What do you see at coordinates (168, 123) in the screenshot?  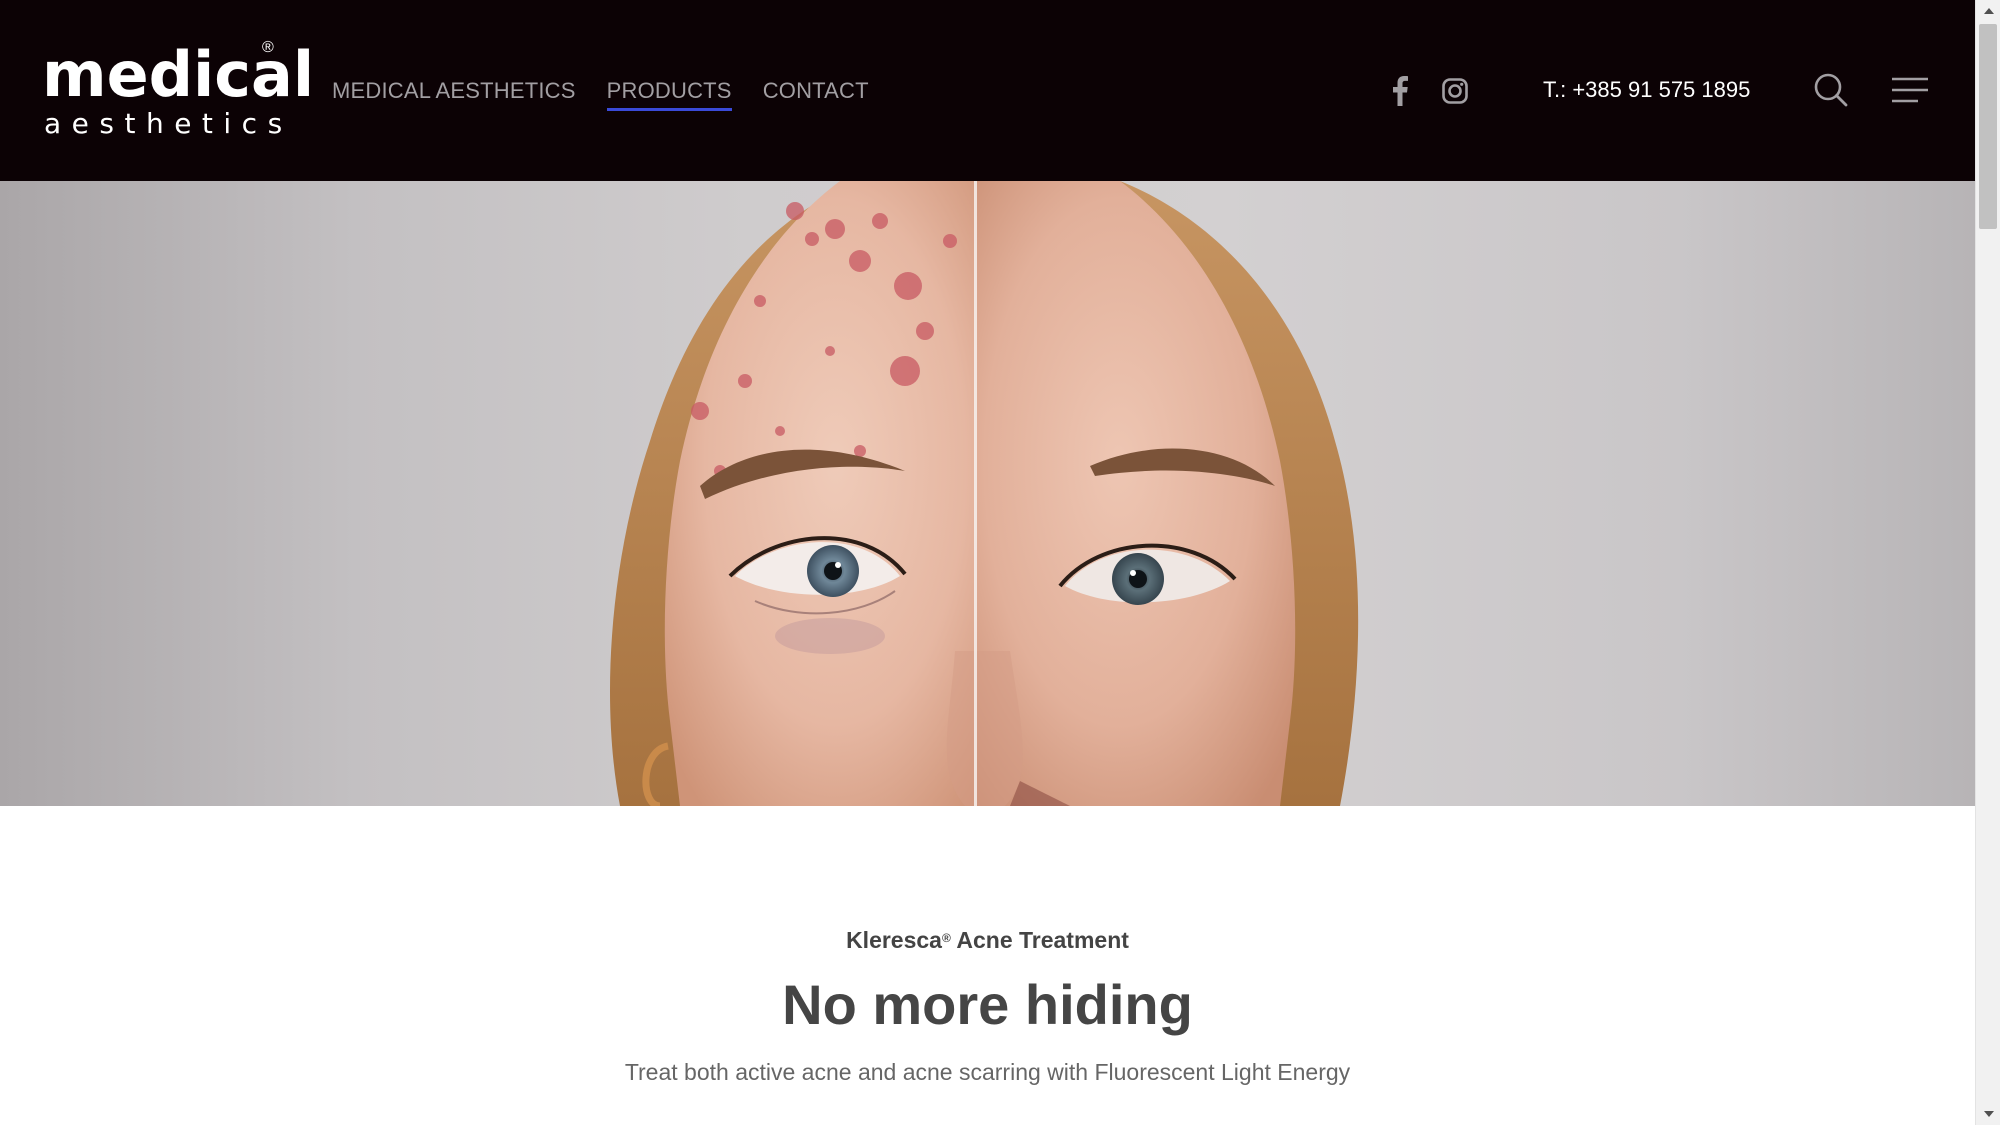 I see `logo-sub-text: aesthetics` at bounding box center [168, 123].